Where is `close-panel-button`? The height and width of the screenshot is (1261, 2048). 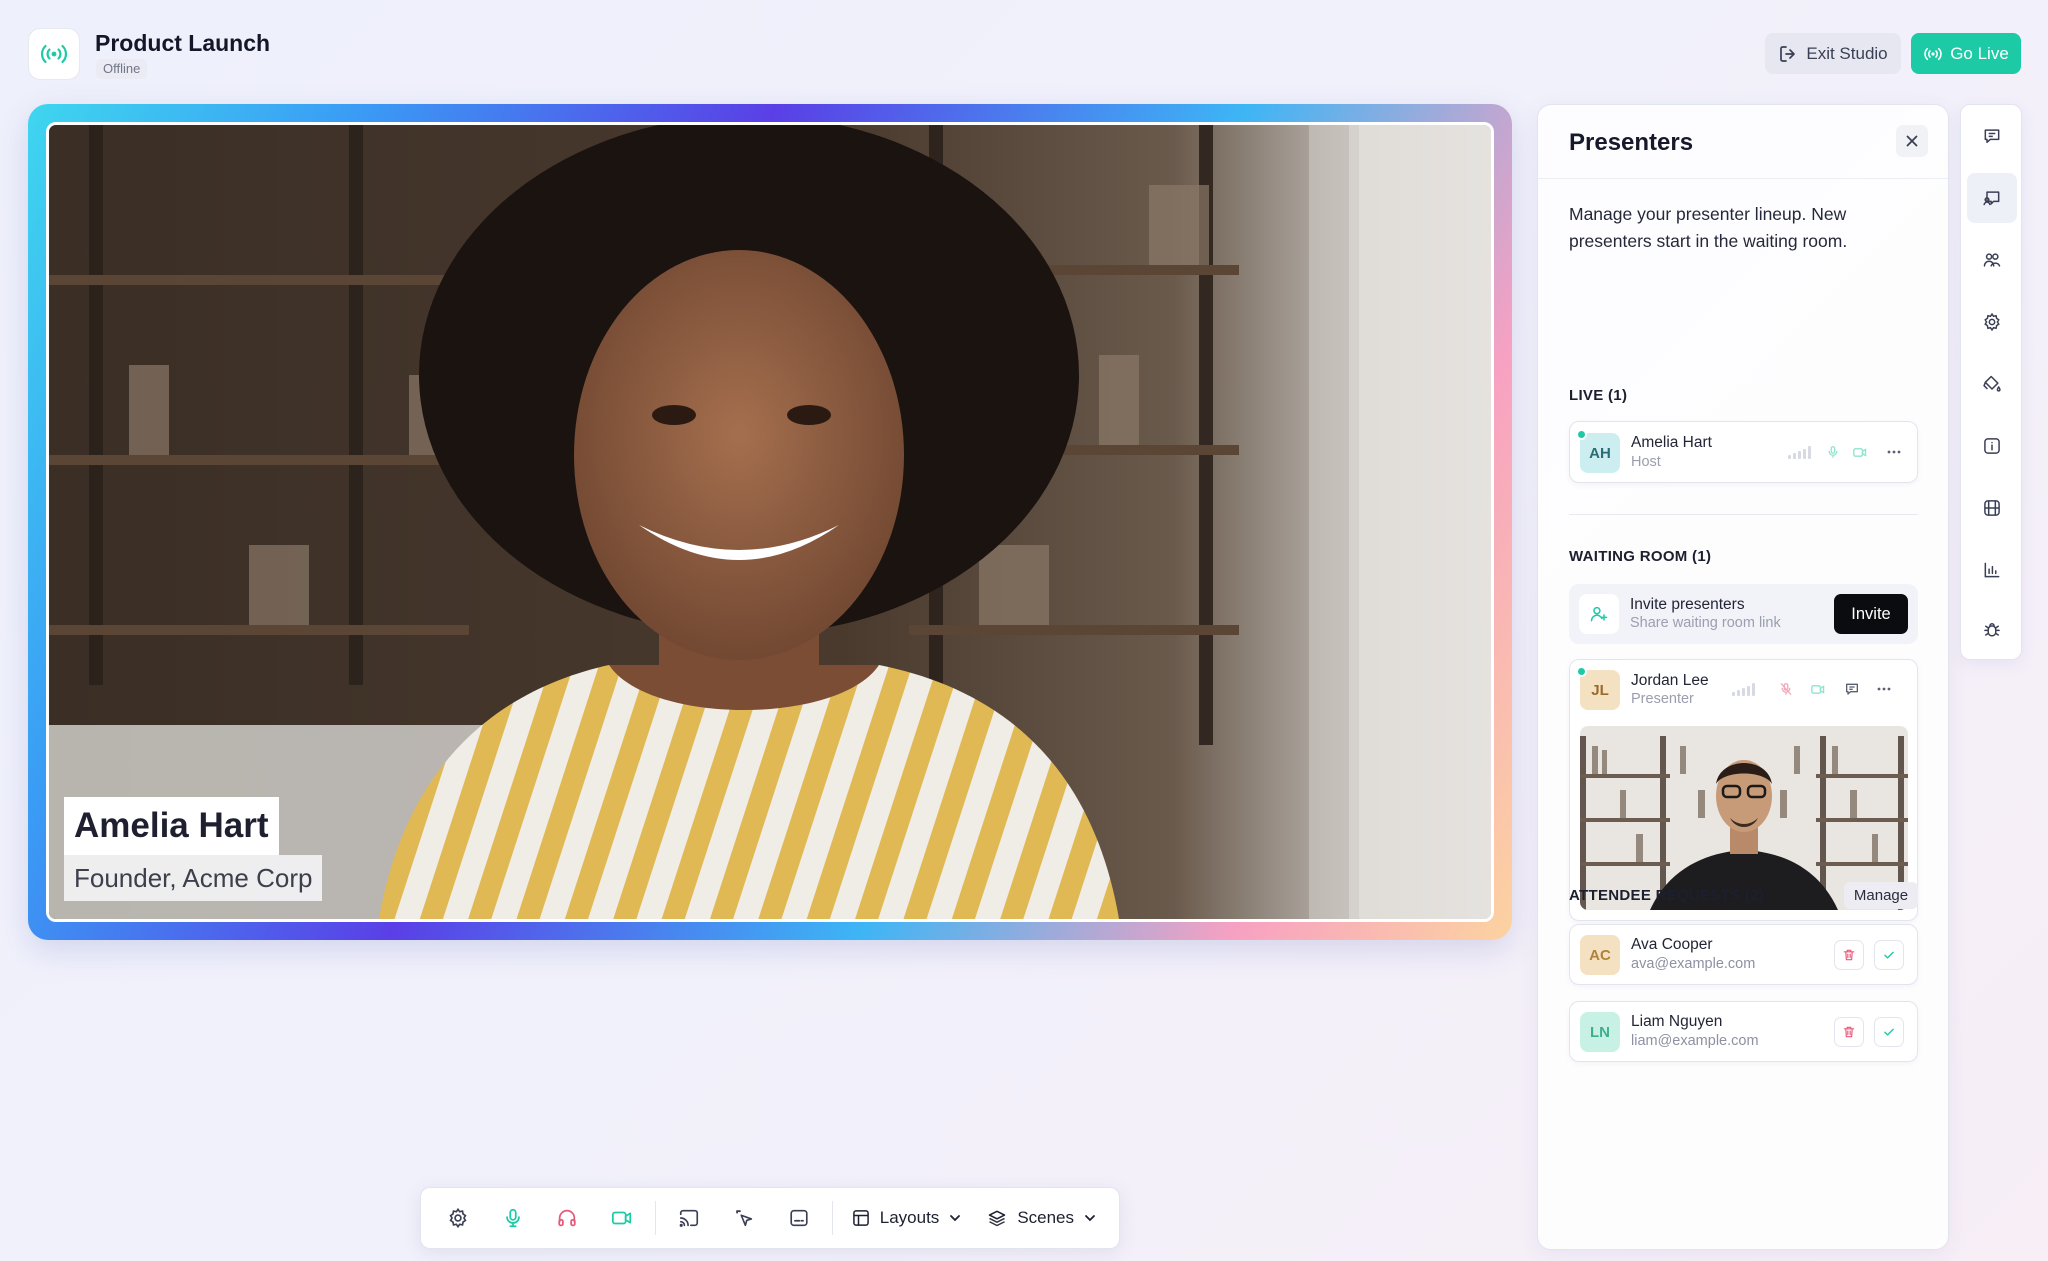 close-panel-button is located at coordinates (1912, 141).